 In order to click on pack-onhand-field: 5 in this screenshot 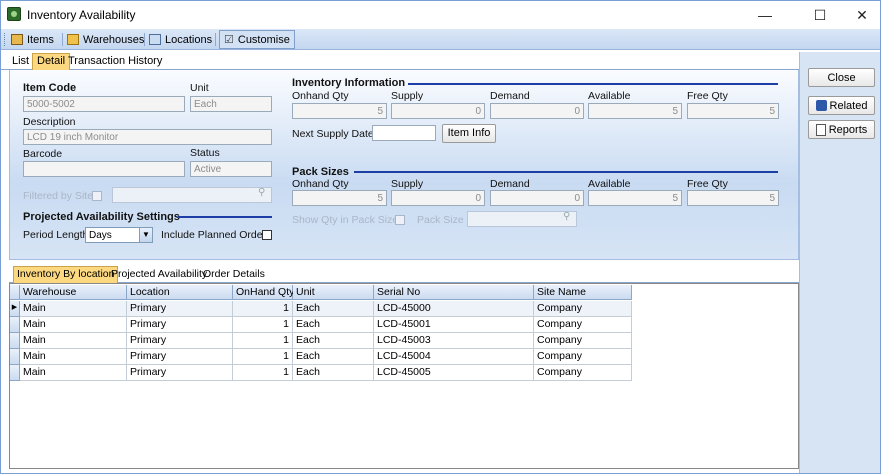, I will do `click(339, 198)`.